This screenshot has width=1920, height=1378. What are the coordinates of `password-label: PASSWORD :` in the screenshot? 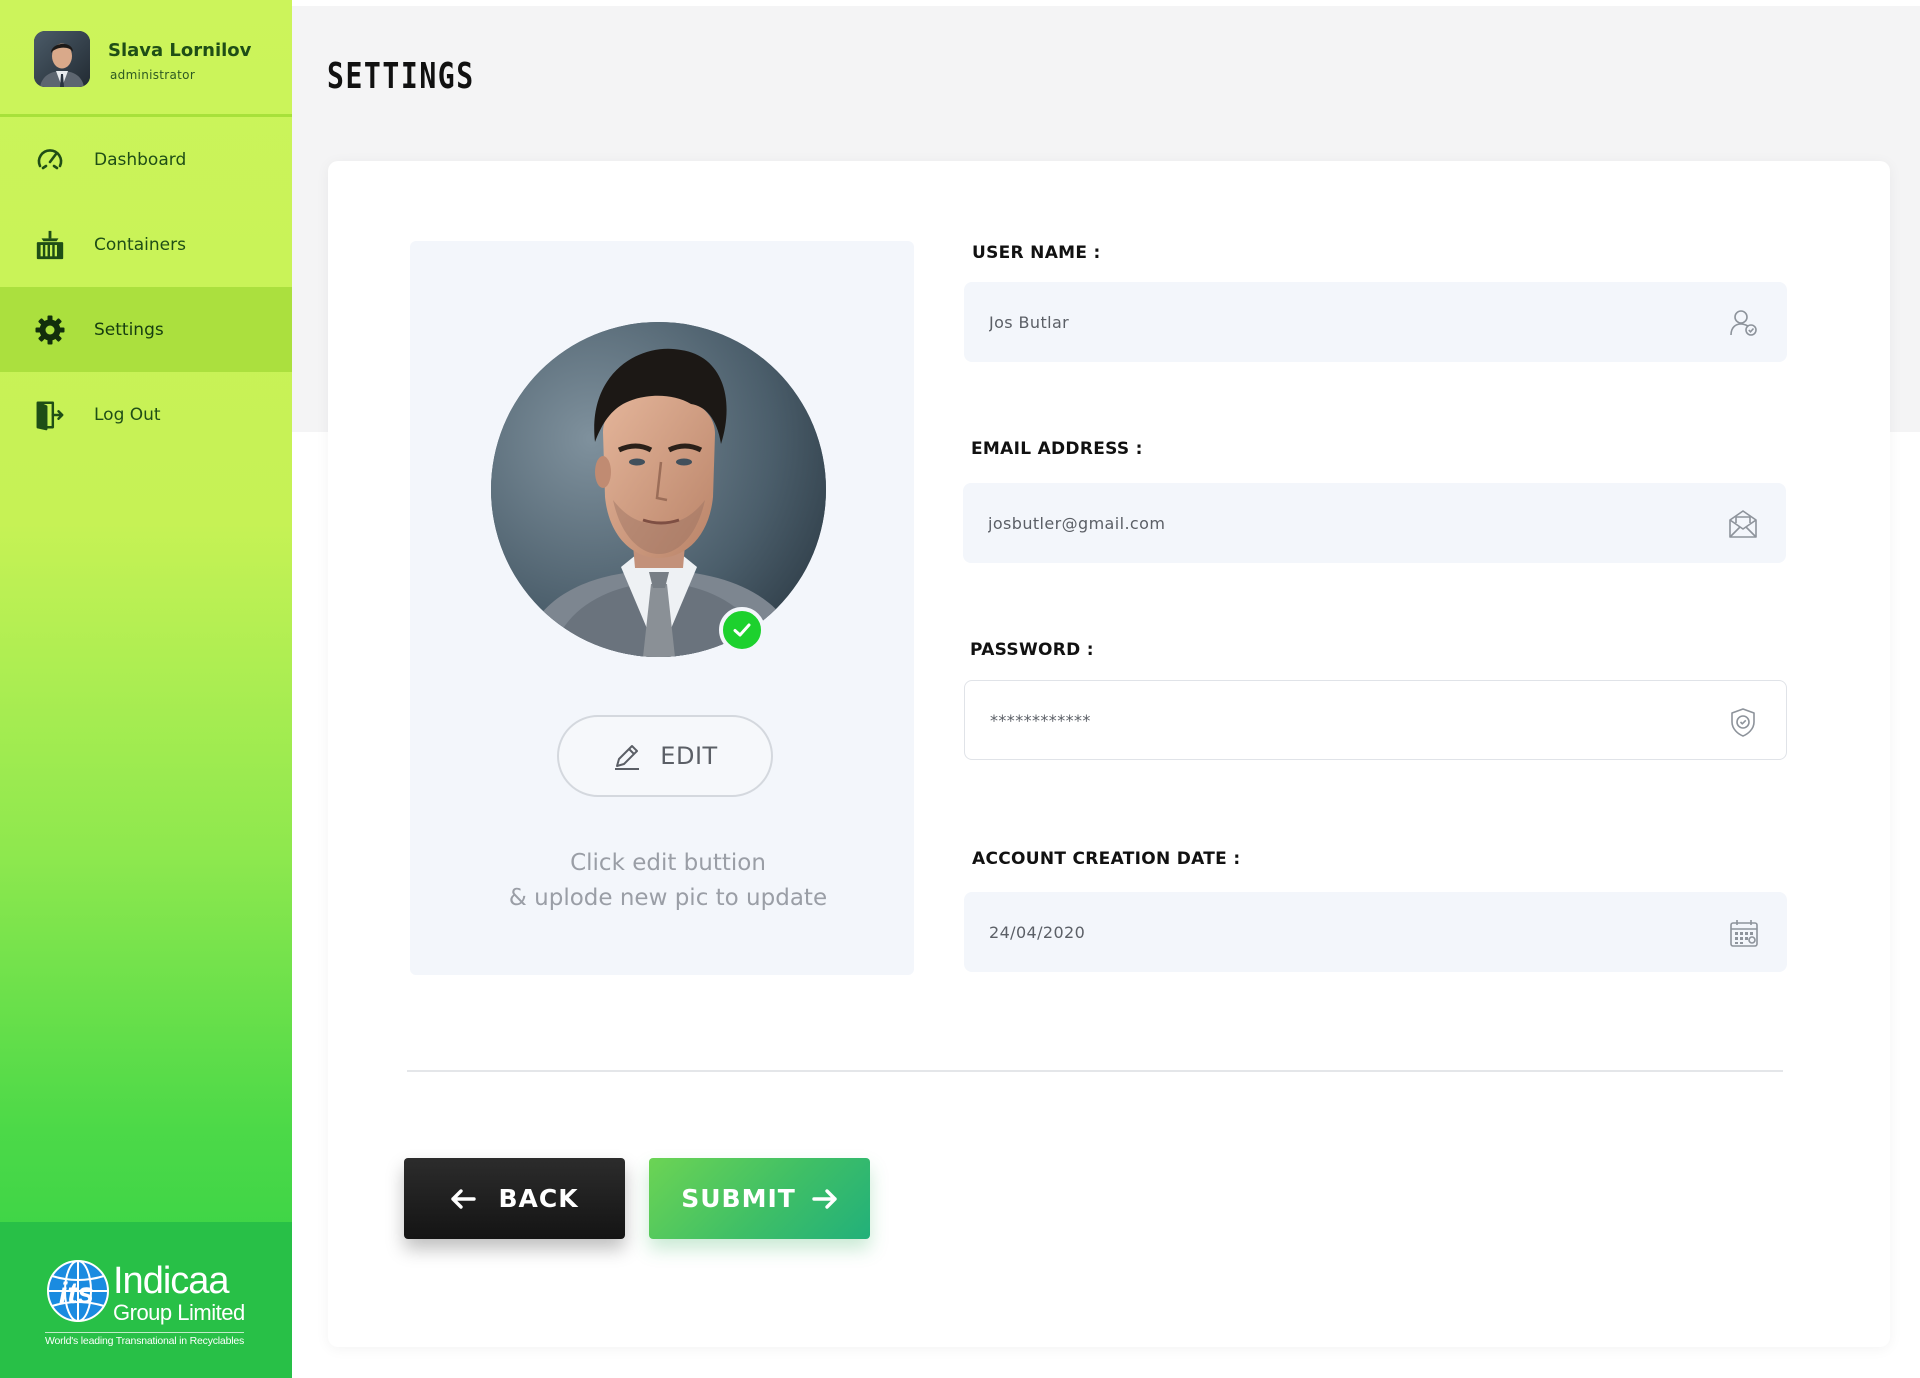 It's located at (1032, 650).